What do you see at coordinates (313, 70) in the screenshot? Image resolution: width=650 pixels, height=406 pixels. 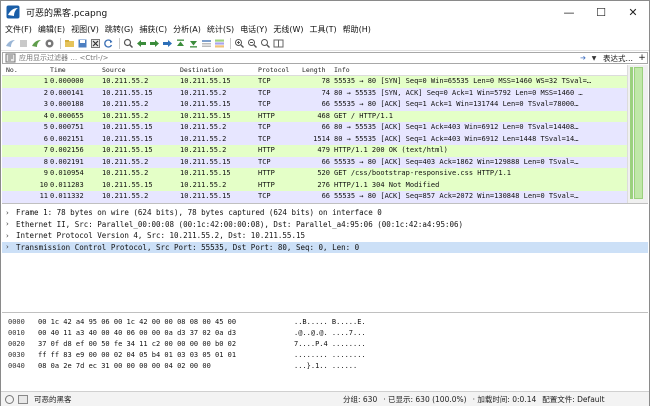 I see `column-header-length: Length` at bounding box center [313, 70].